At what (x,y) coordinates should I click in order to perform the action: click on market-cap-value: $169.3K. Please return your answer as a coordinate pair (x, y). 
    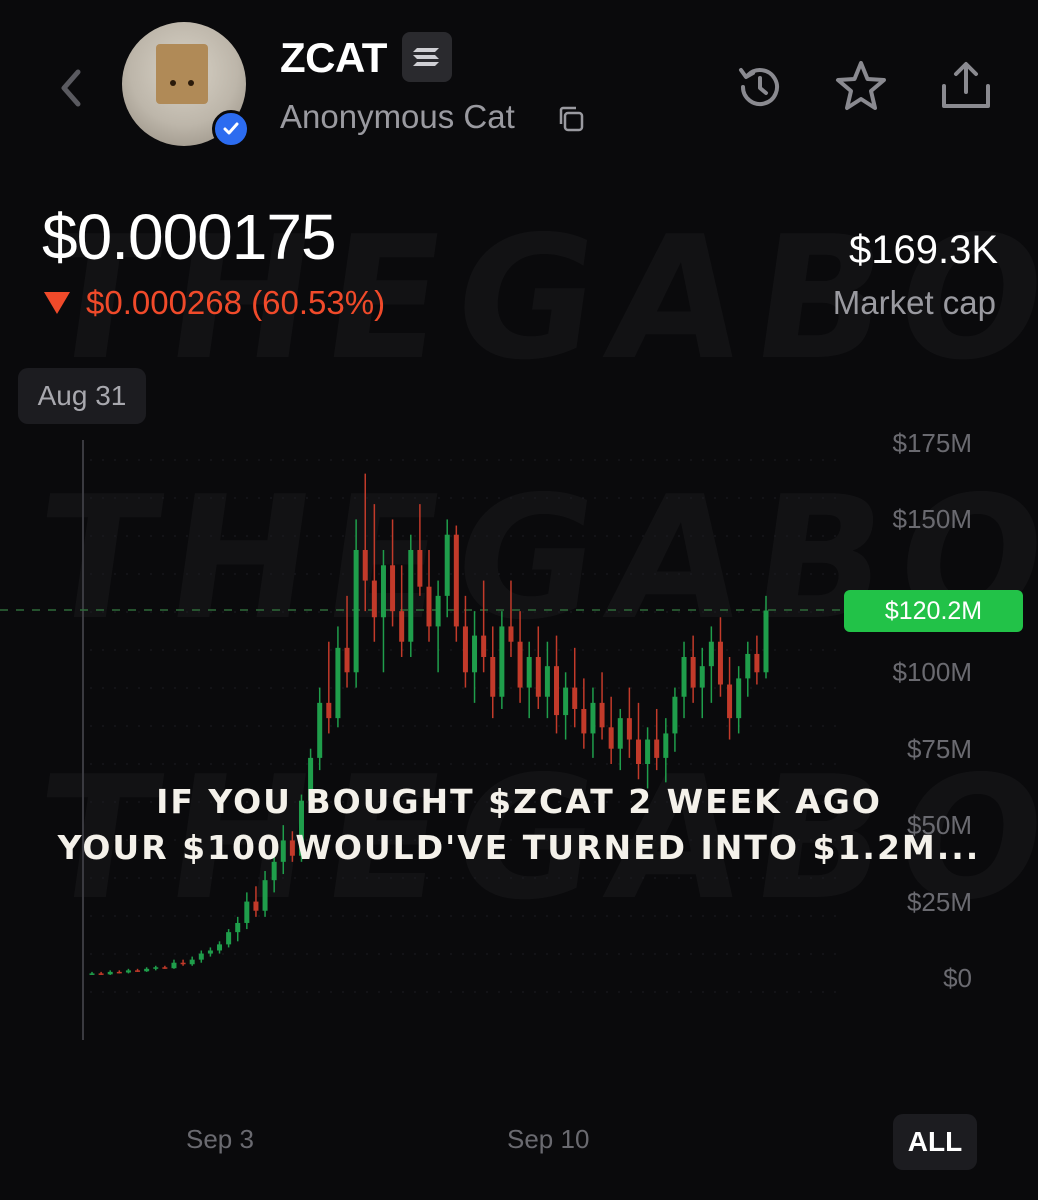
    Looking at the image, I should click on (923, 250).